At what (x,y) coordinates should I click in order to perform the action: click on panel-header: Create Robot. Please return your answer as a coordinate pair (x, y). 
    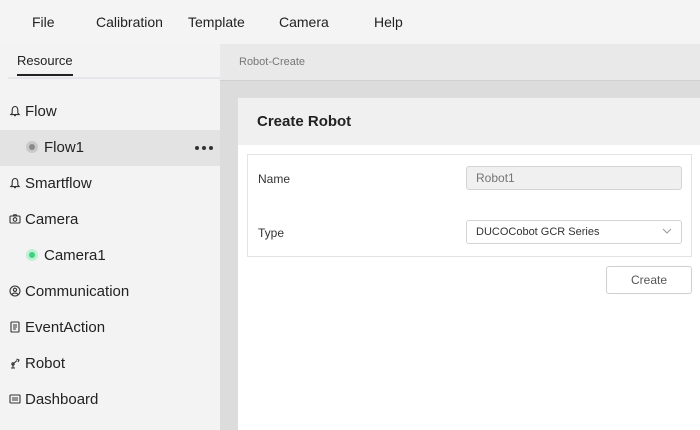
    Looking at the image, I should click on (469, 121).